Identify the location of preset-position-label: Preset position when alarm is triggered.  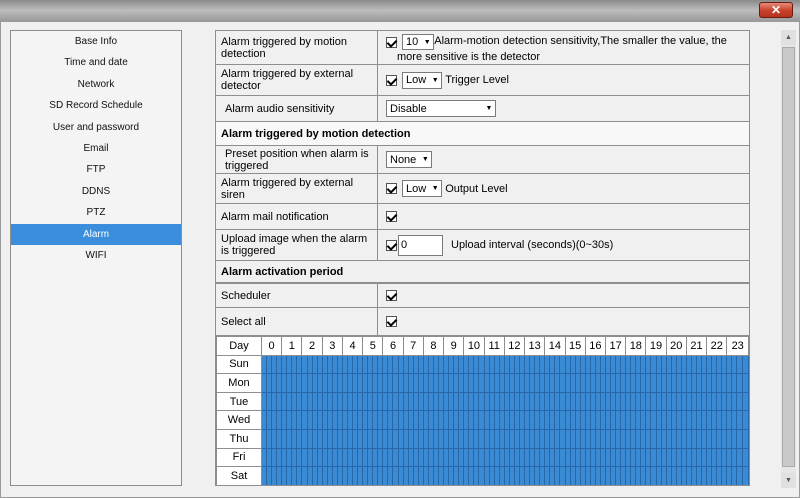
(297, 159).